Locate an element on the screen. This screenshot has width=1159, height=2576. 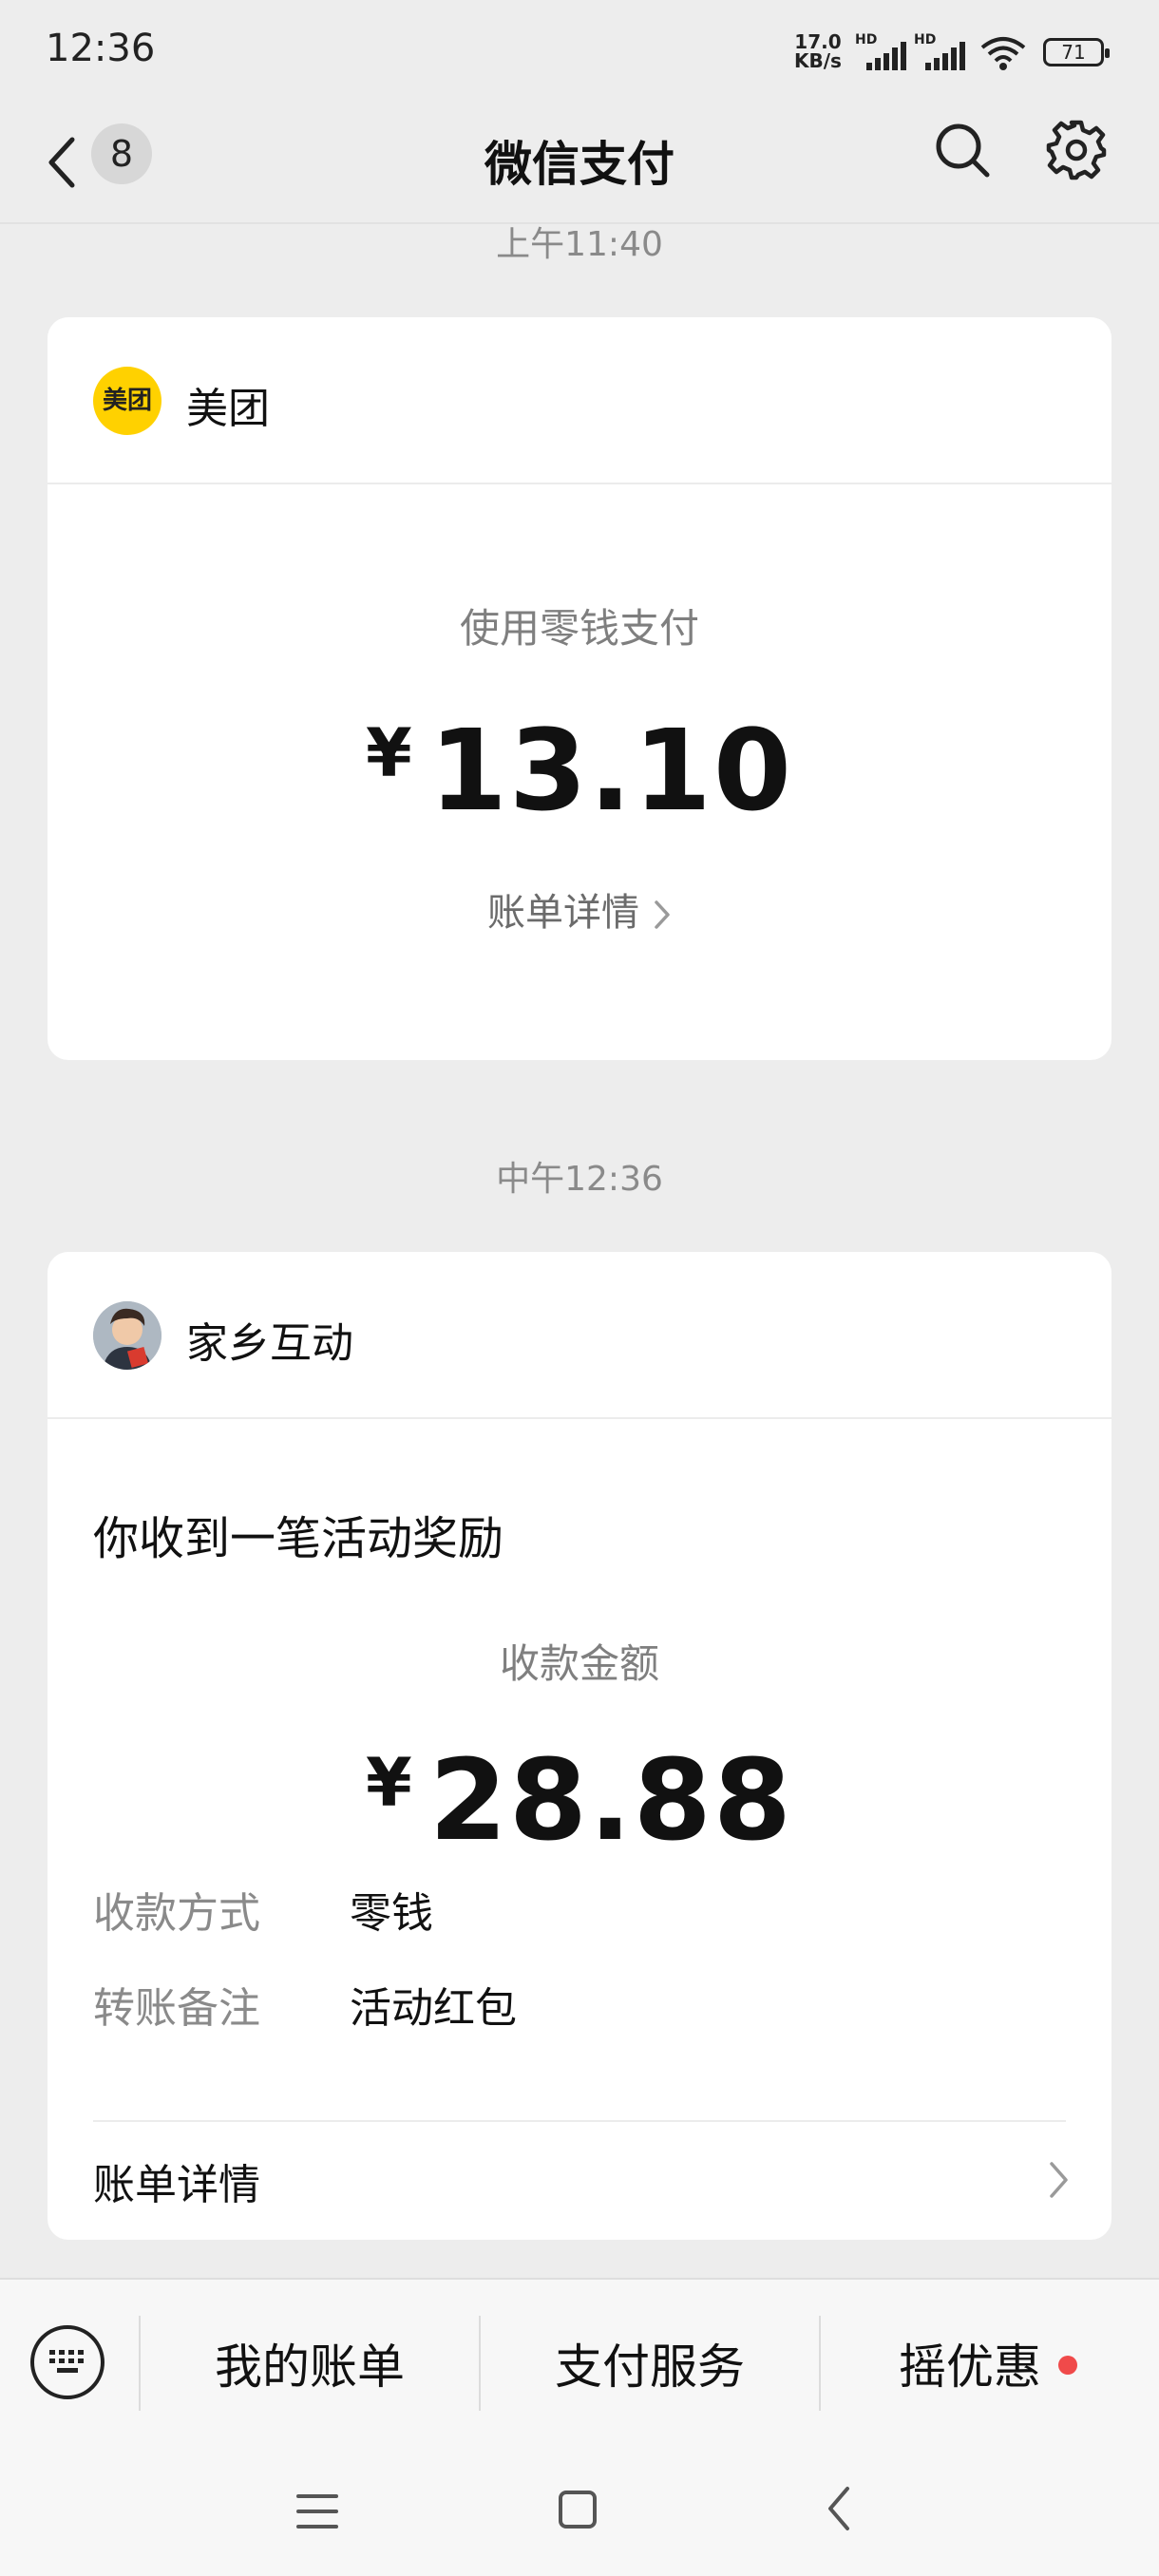
my-bills-button: 我的账单 is located at coordinates (310, 2363).